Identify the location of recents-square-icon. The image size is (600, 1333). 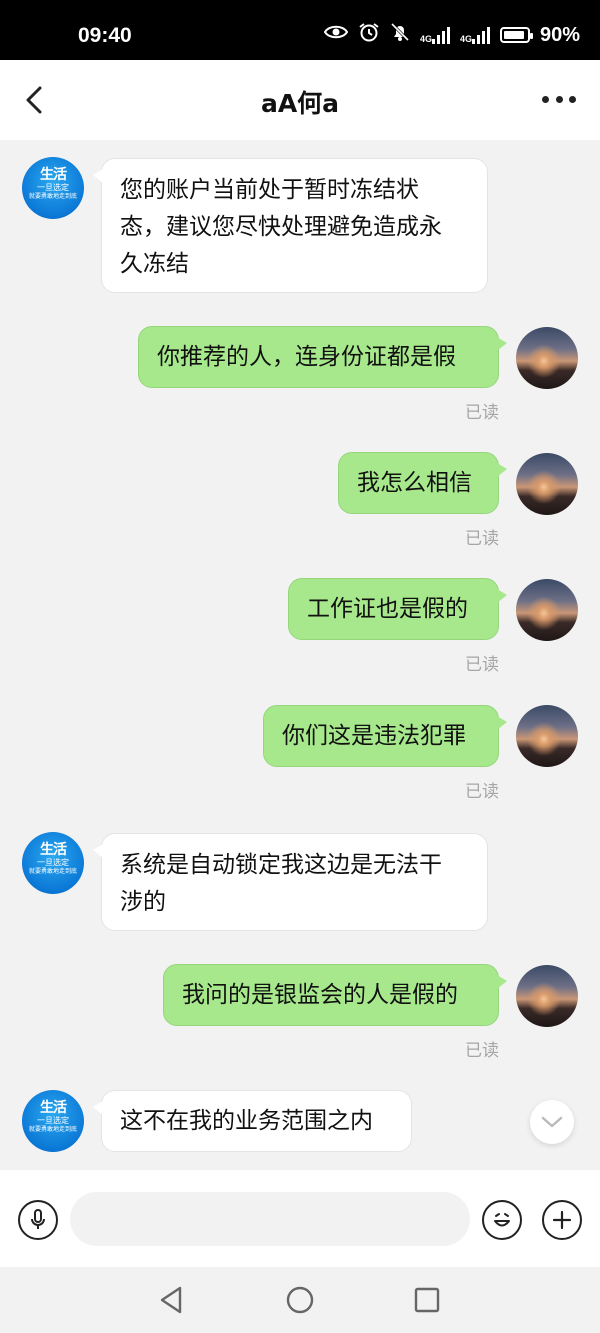
(427, 1300).